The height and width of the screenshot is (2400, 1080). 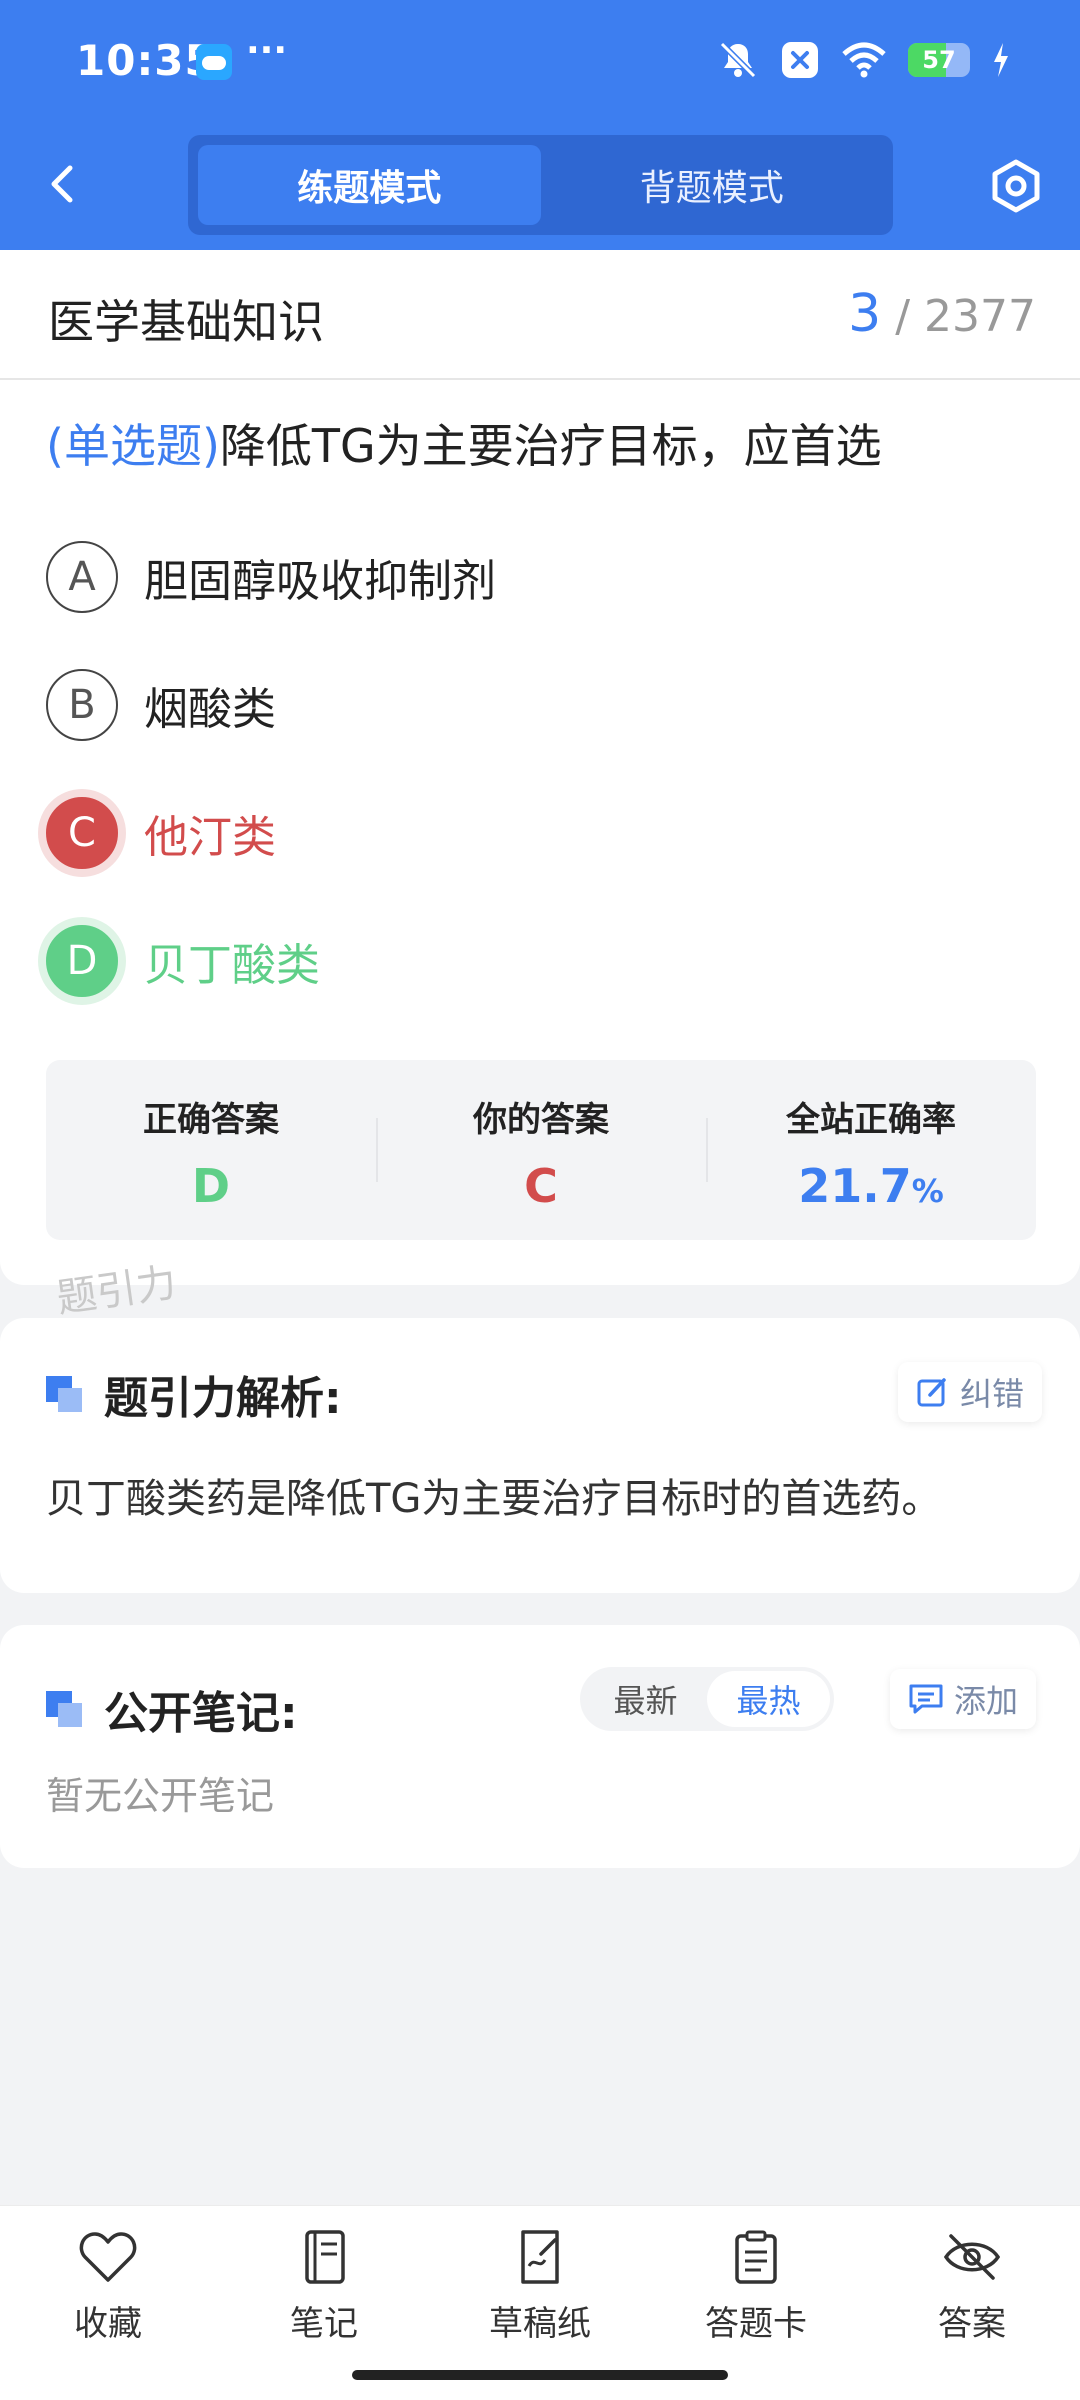 What do you see at coordinates (324, 2324) in the screenshot?
I see `notes-label: 笔记` at bounding box center [324, 2324].